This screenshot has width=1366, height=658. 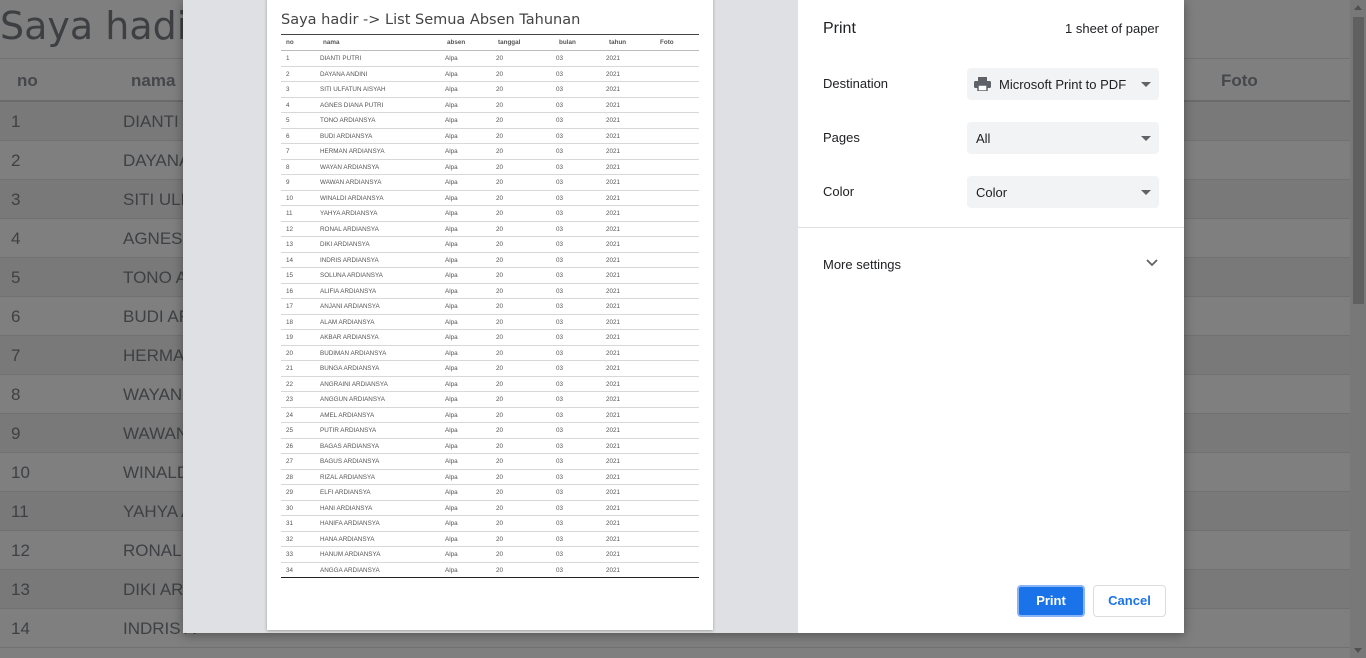 What do you see at coordinates (349, 229) in the screenshot?
I see `preview-cell: RONAL ARDIANSYA` at bounding box center [349, 229].